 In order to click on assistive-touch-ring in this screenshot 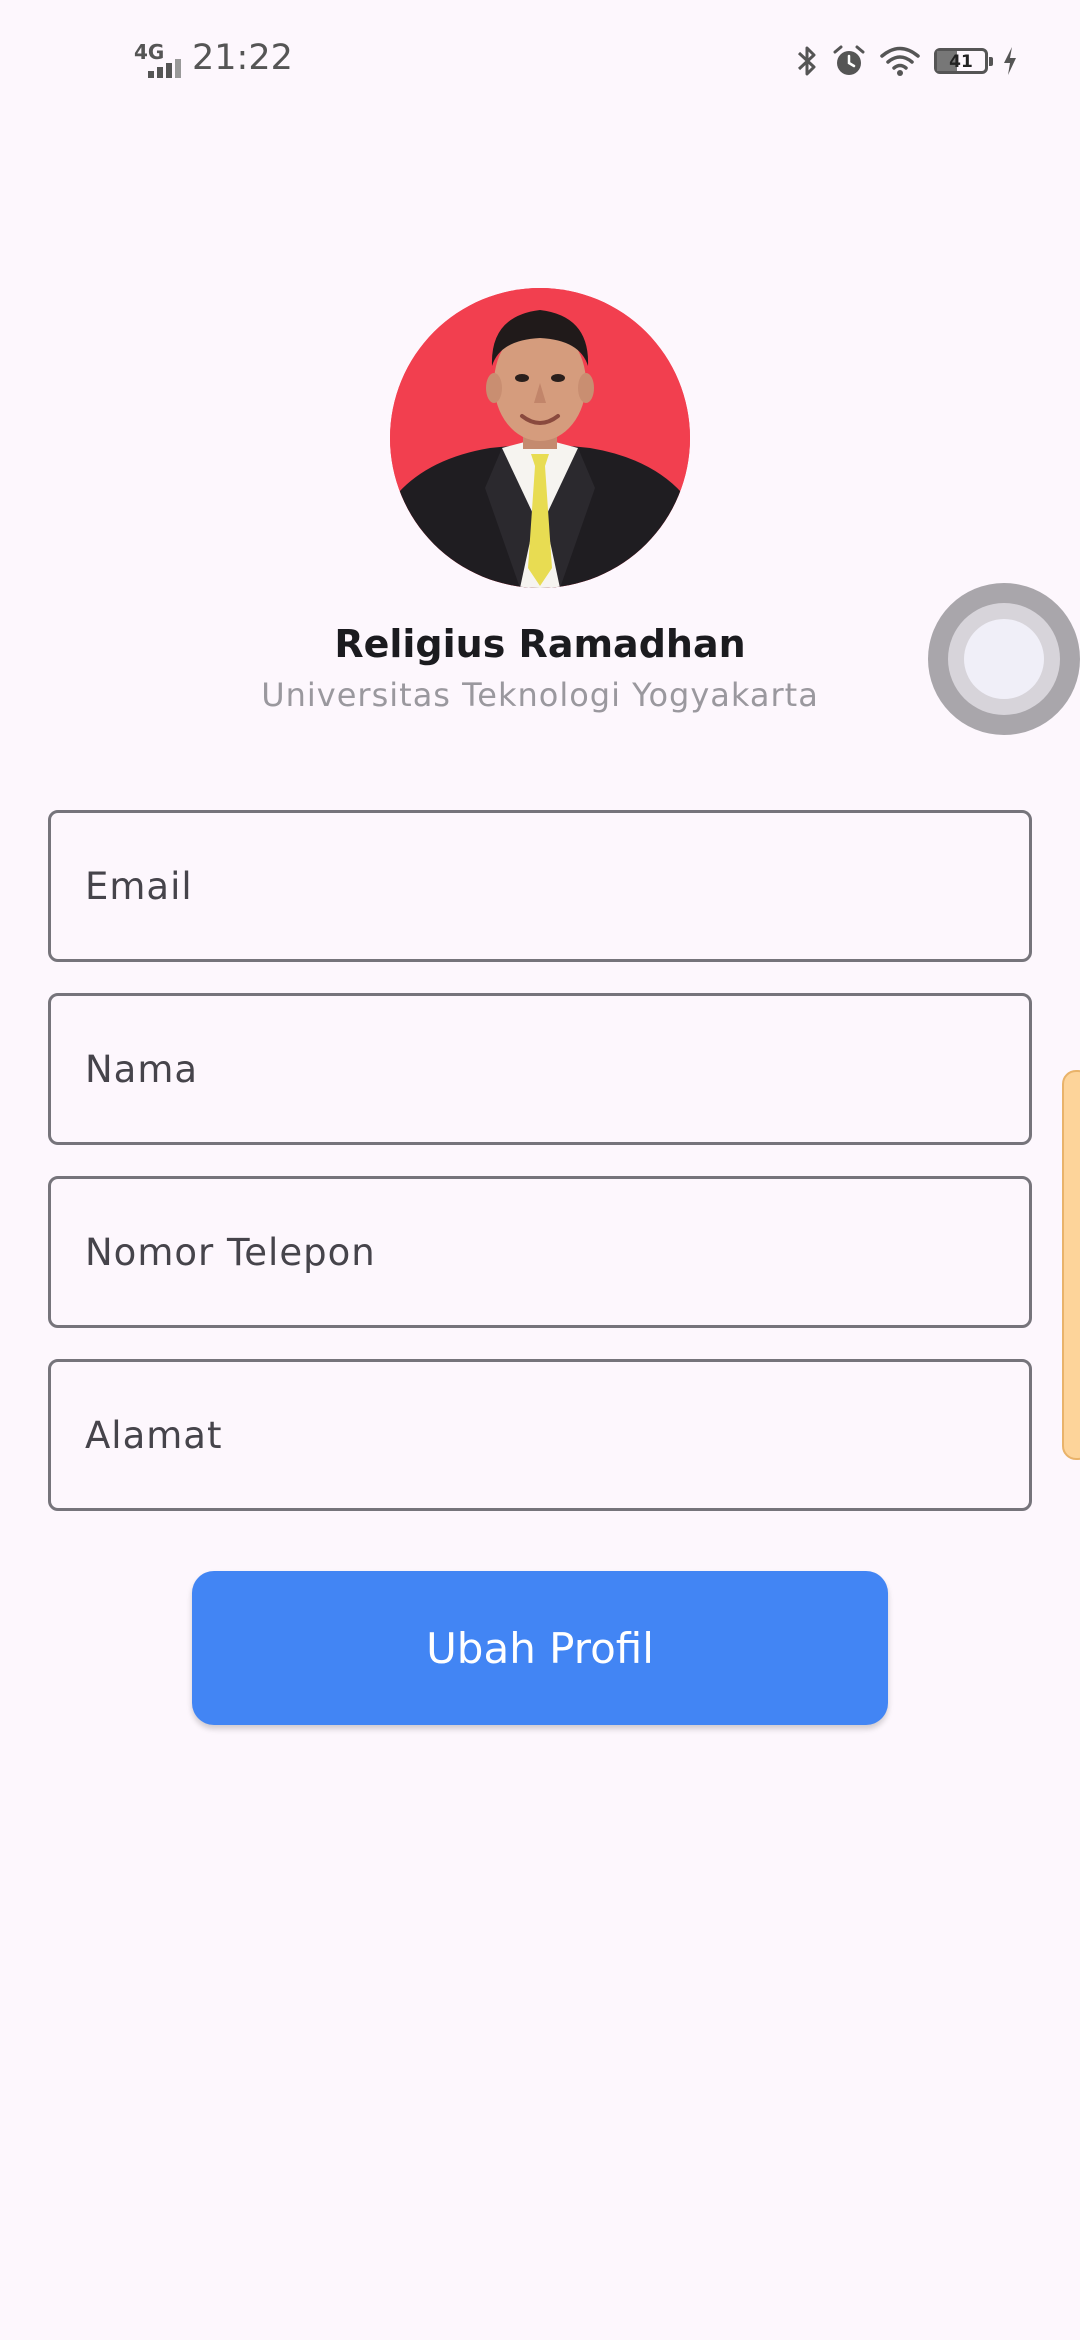, I will do `click(1004, 659)`.